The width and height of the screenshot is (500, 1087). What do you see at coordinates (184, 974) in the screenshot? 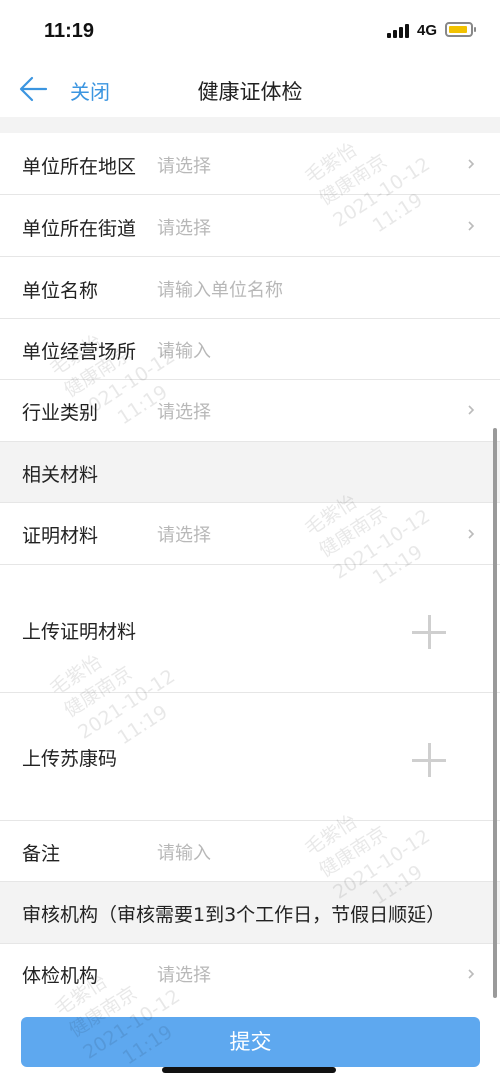
I see `institution-select: 请选择` at bounding box center [184, 974].